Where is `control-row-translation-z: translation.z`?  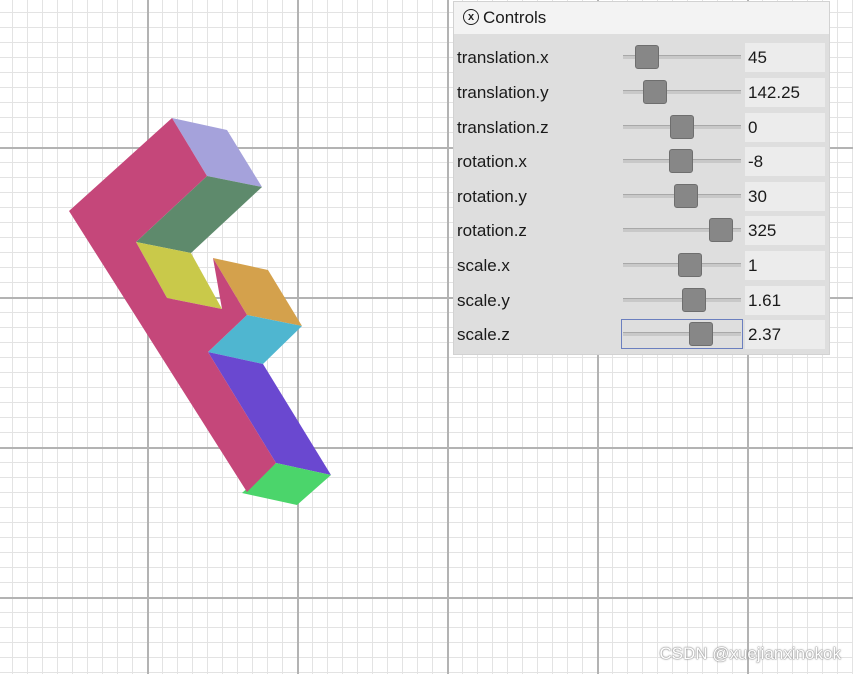
control-row-translation-z: translation.z is located at coordinates (641, 127).